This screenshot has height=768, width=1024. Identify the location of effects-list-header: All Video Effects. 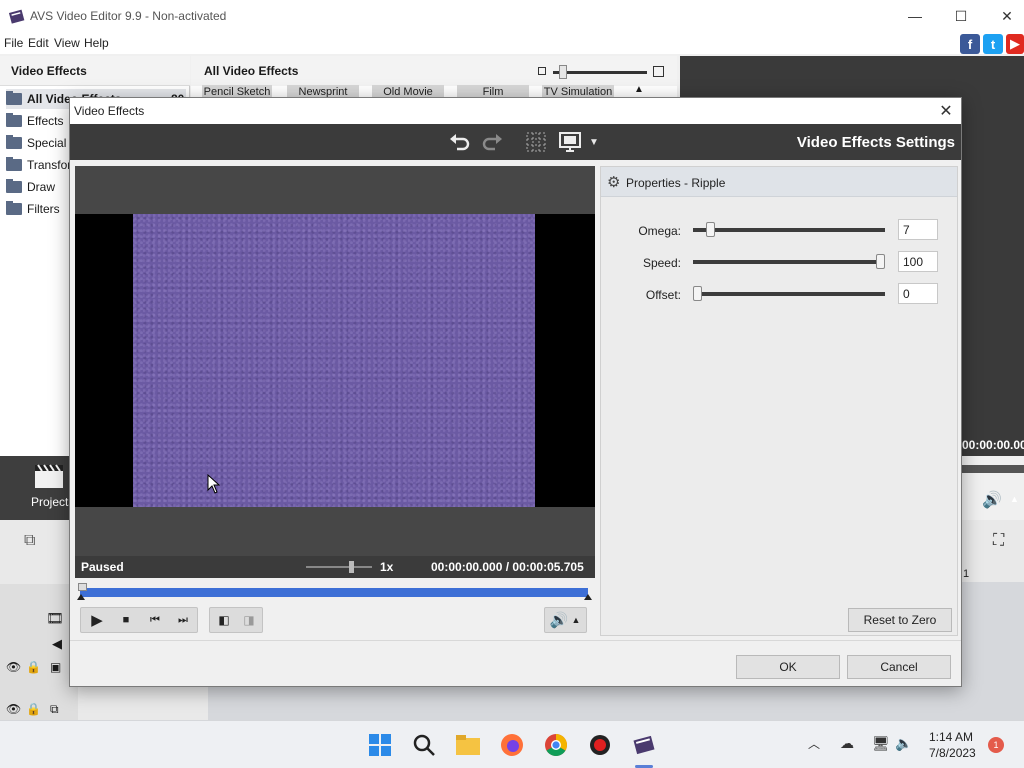
(434, 71).